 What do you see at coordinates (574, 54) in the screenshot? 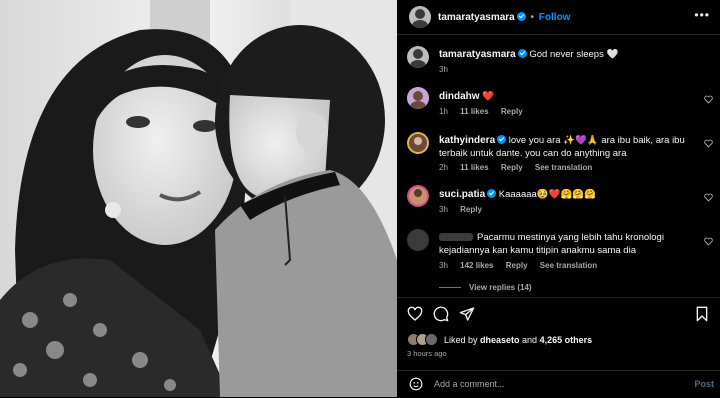
I see `caption-text: God never sleeps 🤍` at bounding box center [574, 54].